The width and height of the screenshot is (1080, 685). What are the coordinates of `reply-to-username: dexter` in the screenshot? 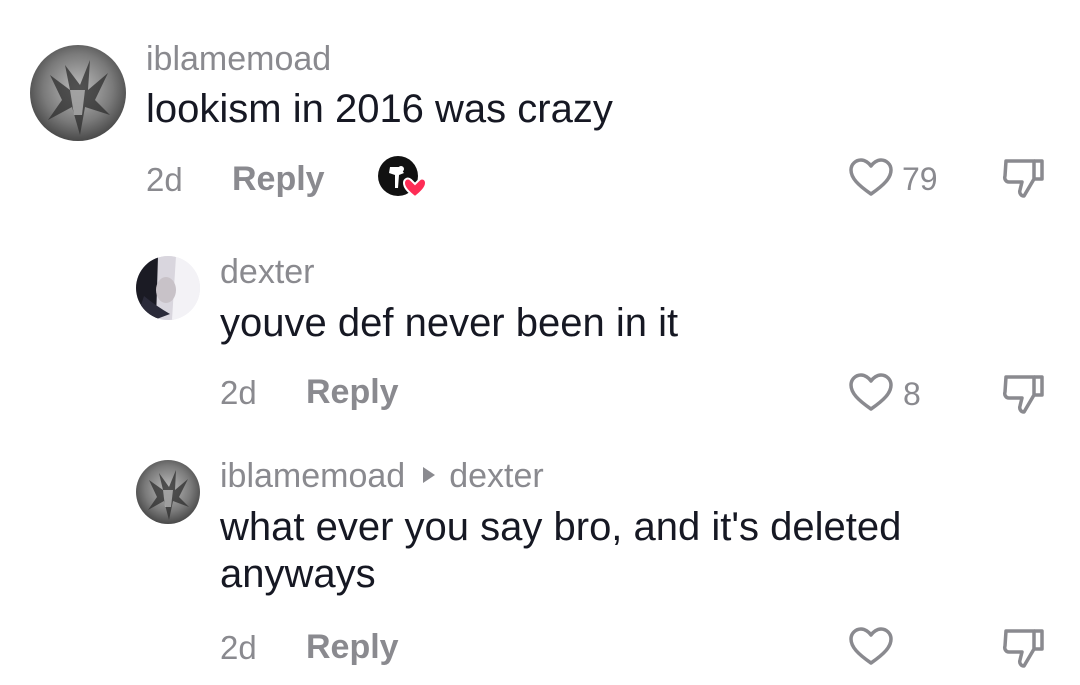 It's located at (496, 476).